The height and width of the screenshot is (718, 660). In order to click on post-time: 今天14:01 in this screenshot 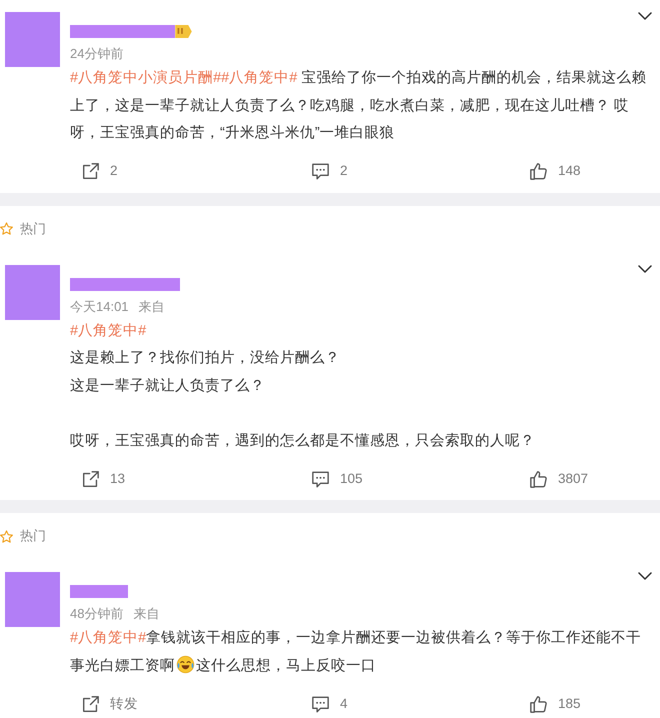, I will do `click(99, 307)`.